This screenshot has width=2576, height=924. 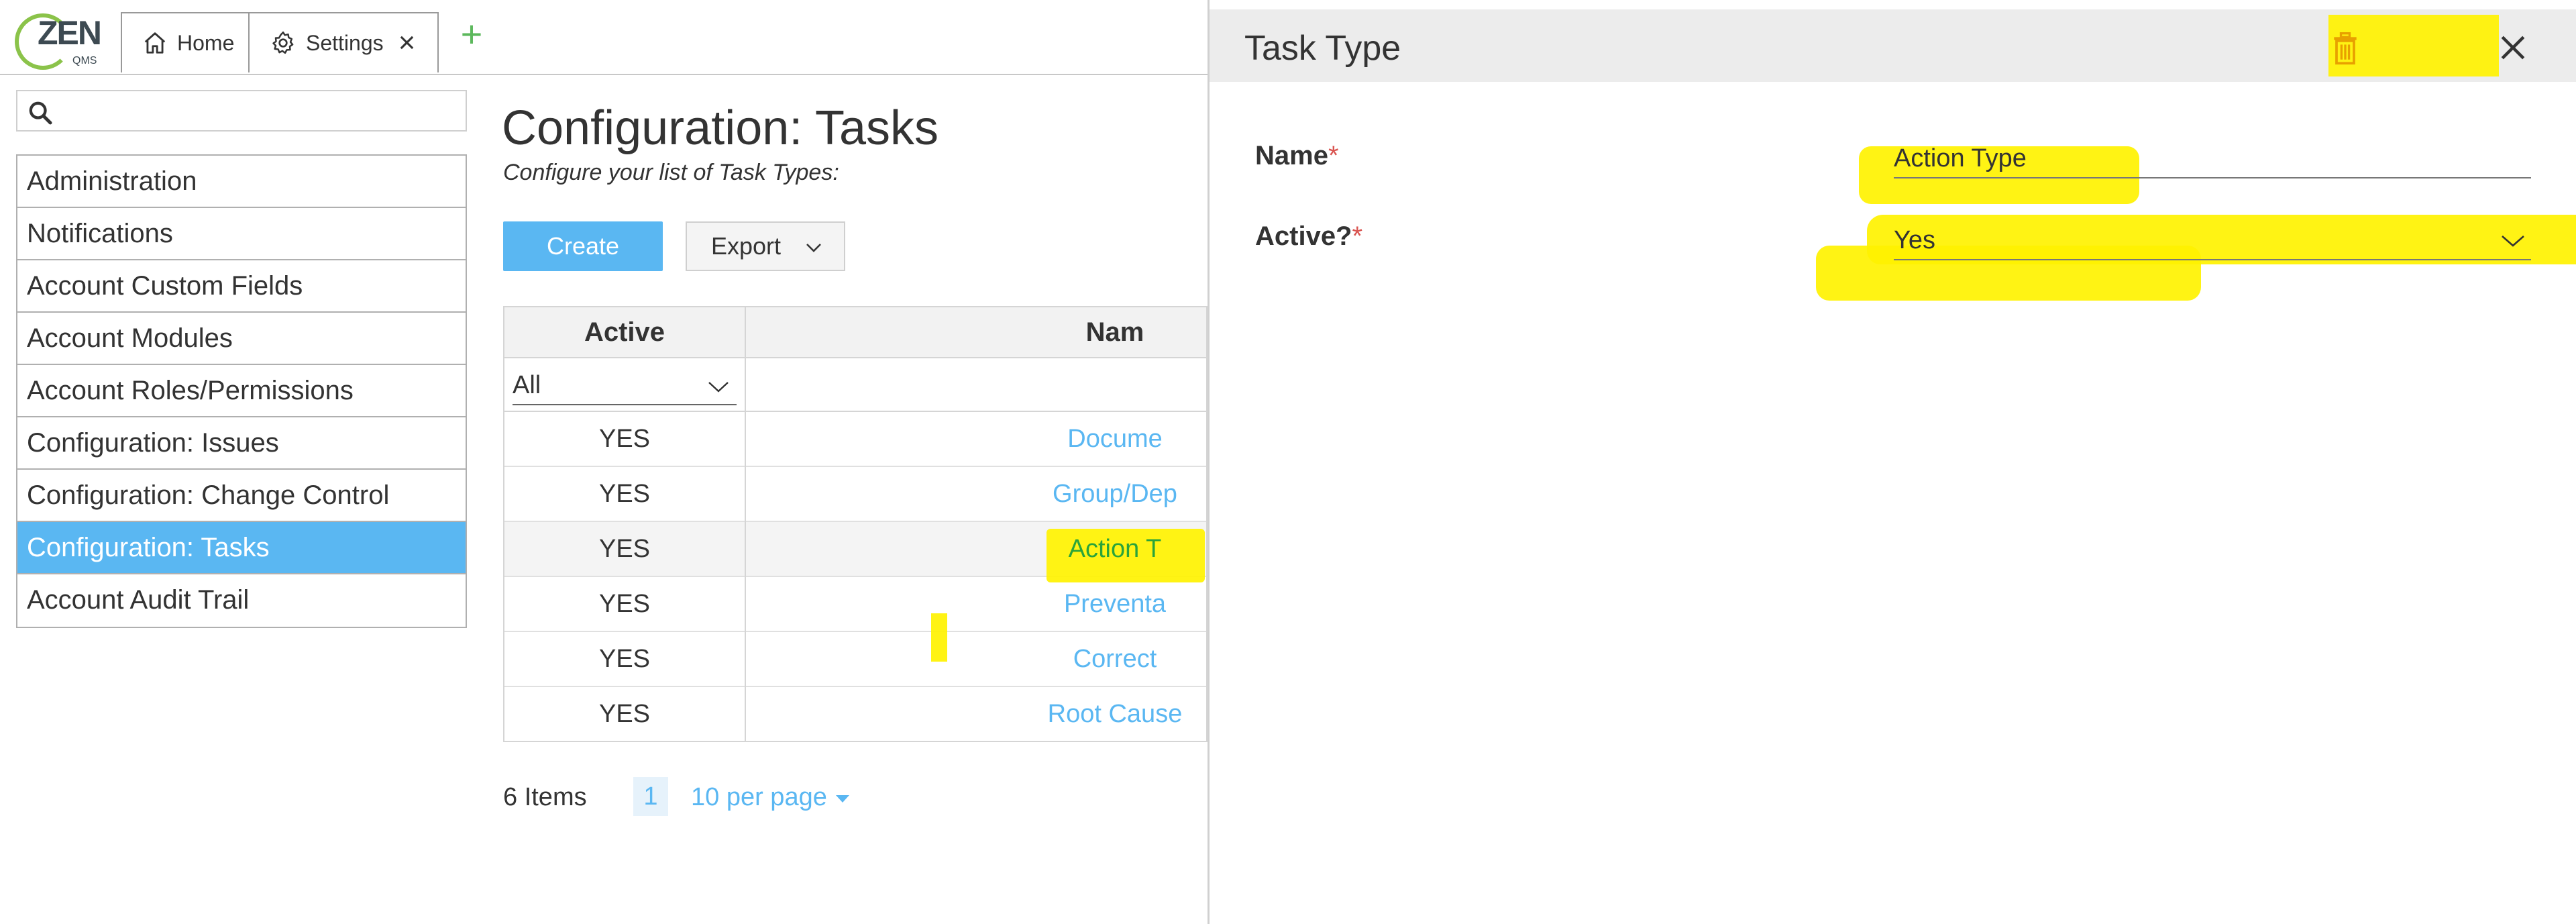 I want to click on create-button: Create, so click(x=583, y=246).